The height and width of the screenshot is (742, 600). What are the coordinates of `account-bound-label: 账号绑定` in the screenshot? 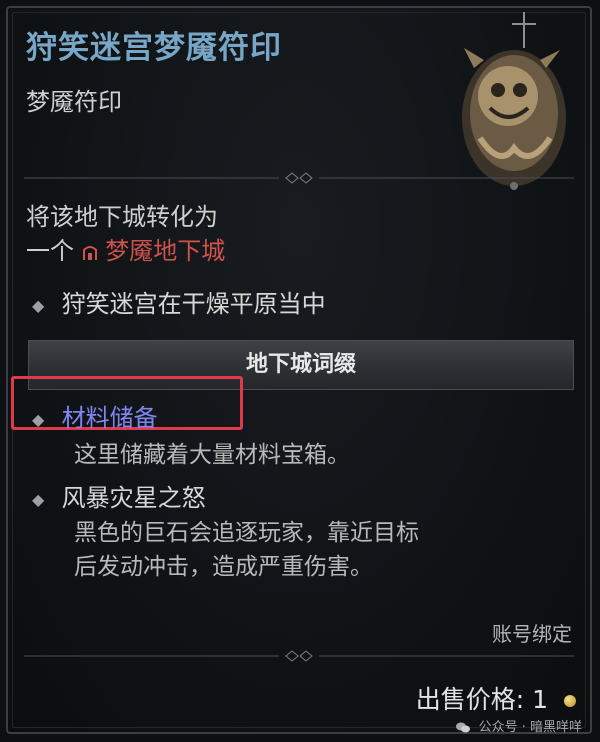 It's located at (532, 634).